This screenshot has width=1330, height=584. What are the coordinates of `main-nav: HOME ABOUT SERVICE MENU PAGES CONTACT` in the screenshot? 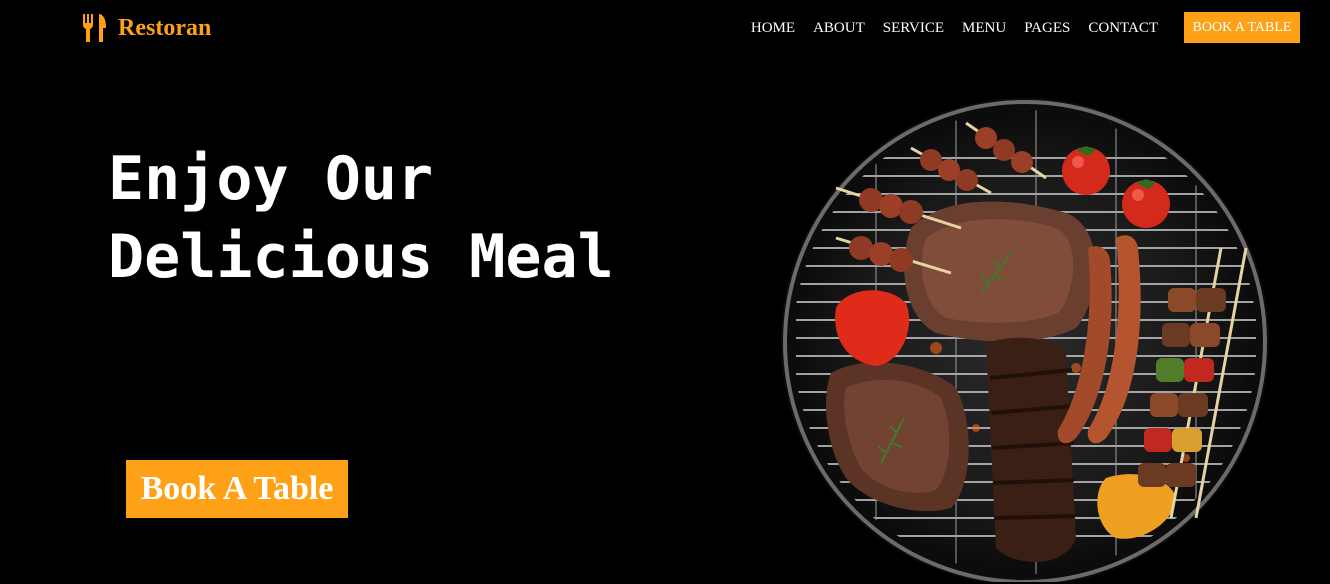 It's located at (954, 28).